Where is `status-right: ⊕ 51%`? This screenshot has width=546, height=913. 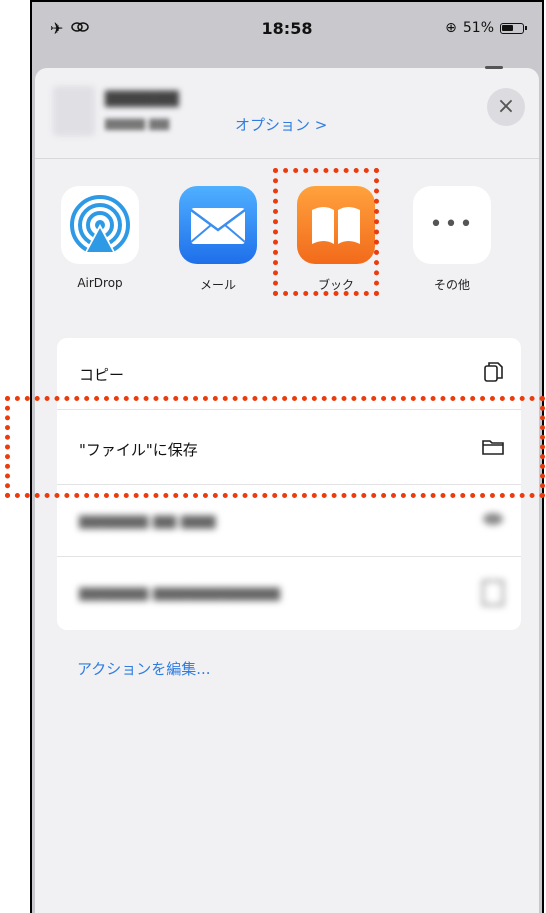
status-right: ⊕ 51% is located at coordinates (486, 28).